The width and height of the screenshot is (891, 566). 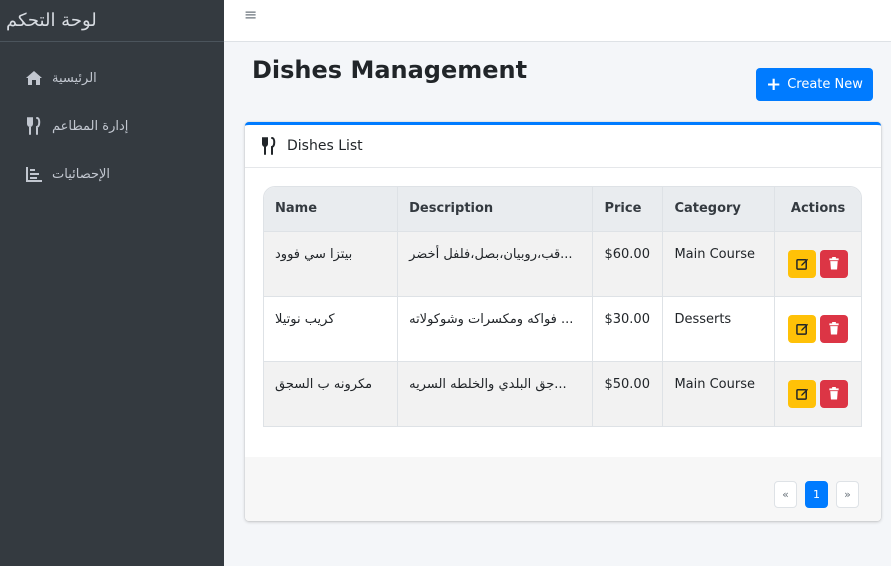 I want to click on brand: لوحة التحكم, so click(x=112, y=21).